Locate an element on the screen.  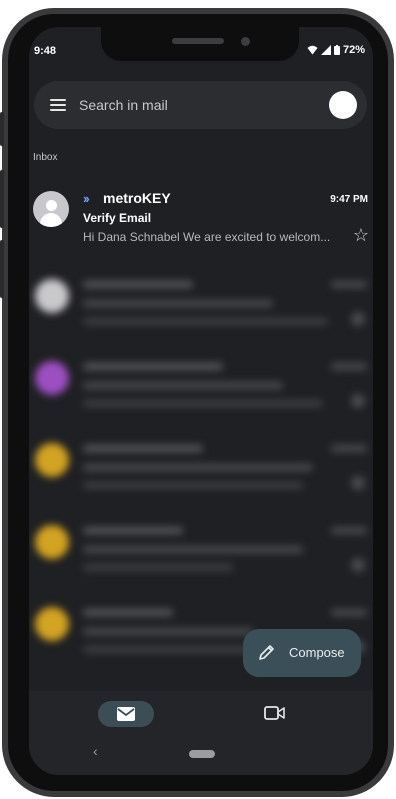
email-sender: metroKEY is located at coordinates (137, 198).